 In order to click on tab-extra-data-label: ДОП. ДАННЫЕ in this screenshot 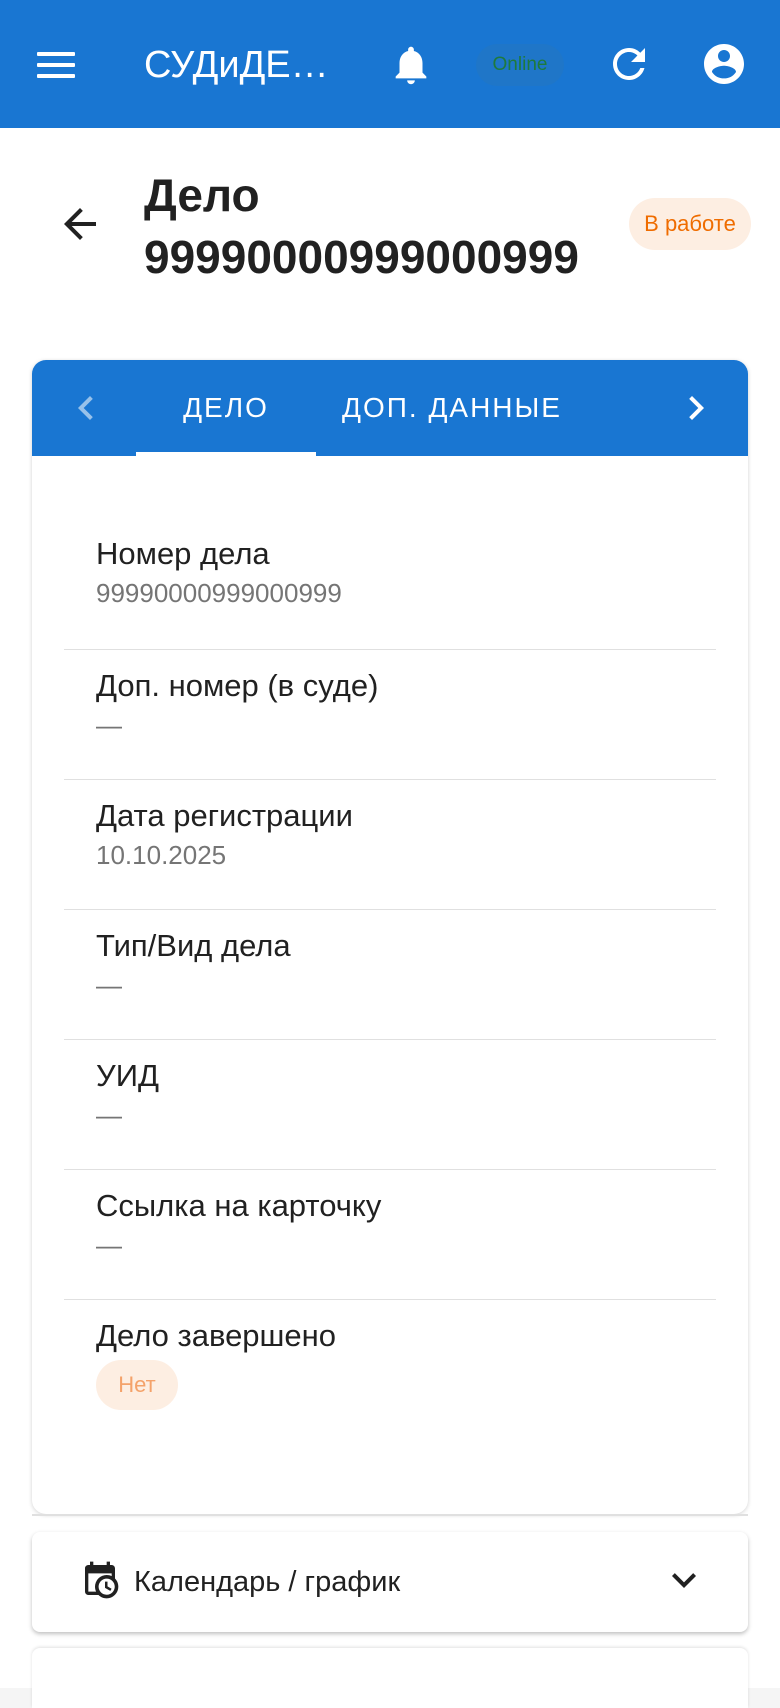, I will do `click(452, 407)`.